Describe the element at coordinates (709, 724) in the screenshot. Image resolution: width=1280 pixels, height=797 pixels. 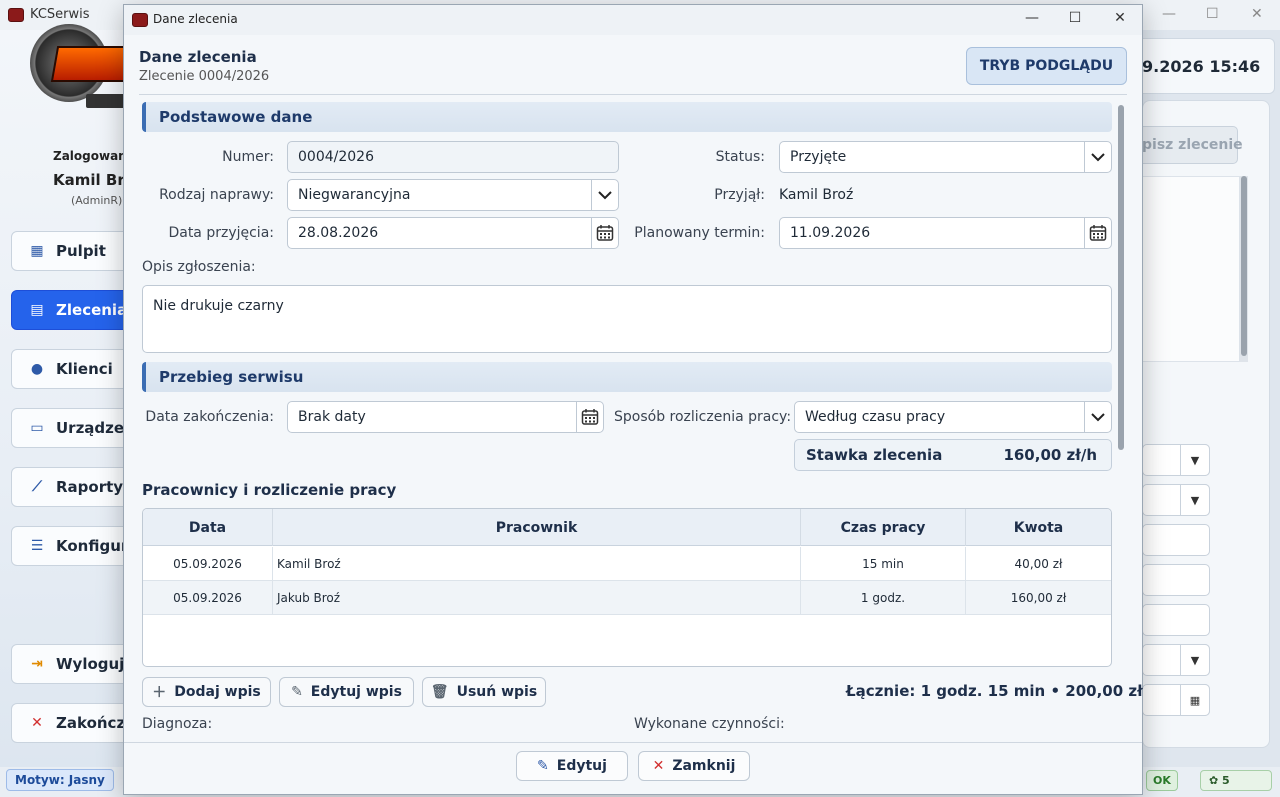
I see `wykonane-czynnosci-label: Wykonane czynności:` at that location.